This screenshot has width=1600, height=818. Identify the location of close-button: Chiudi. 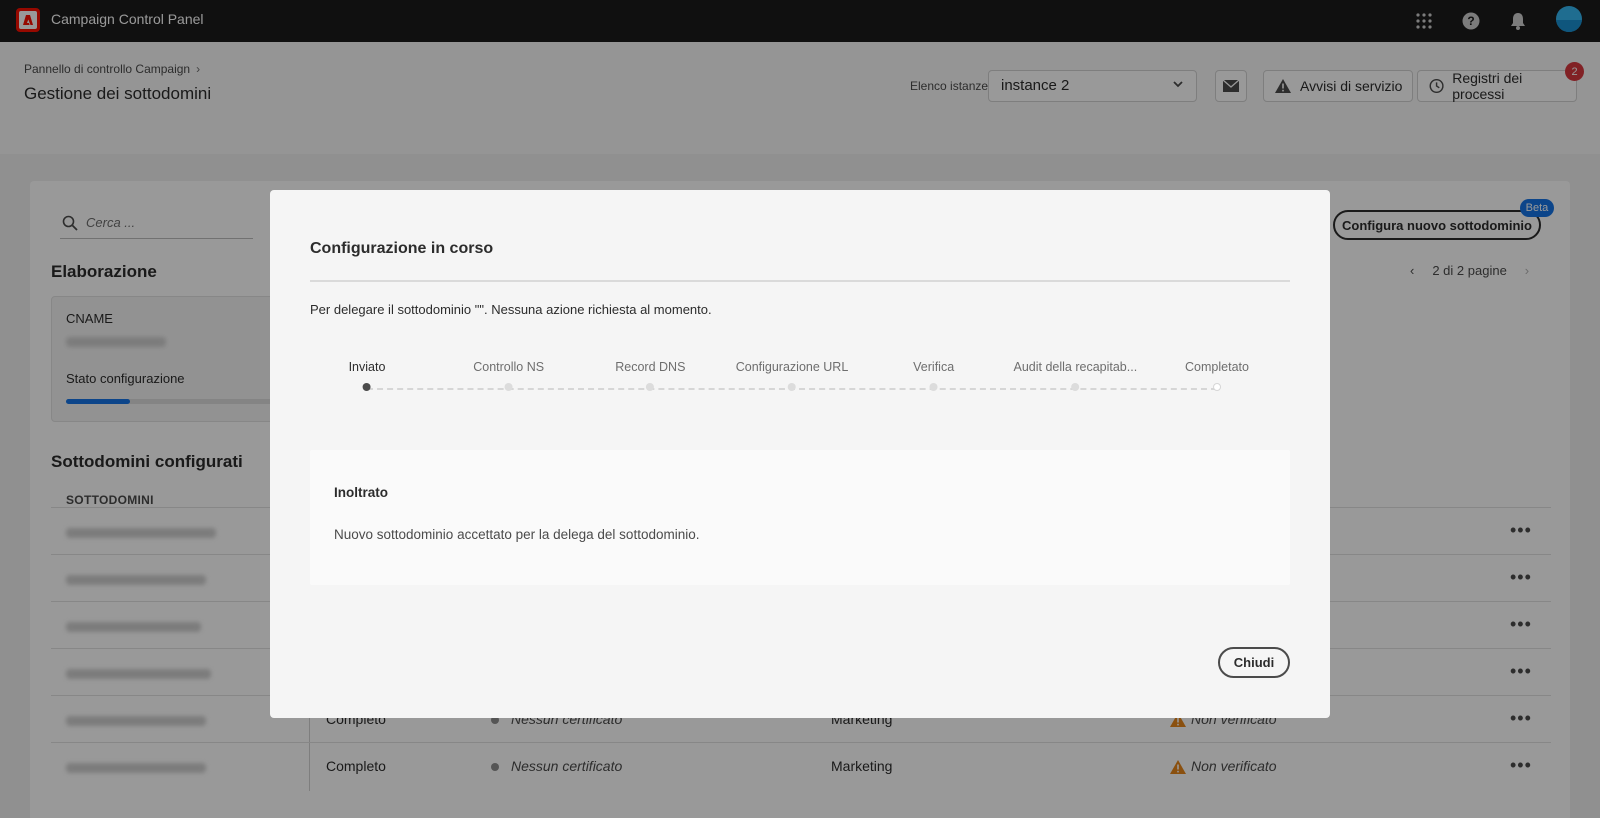
(1254, 662).